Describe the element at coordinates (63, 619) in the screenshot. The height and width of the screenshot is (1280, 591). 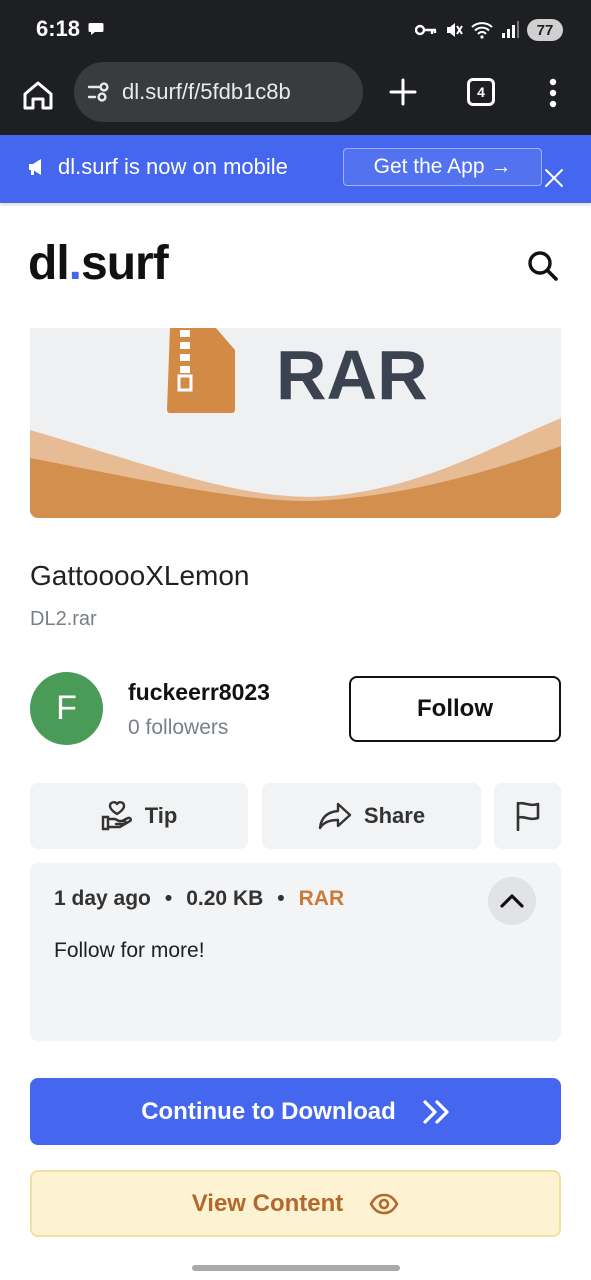
I see `file-name: DL2.rar` at that location.